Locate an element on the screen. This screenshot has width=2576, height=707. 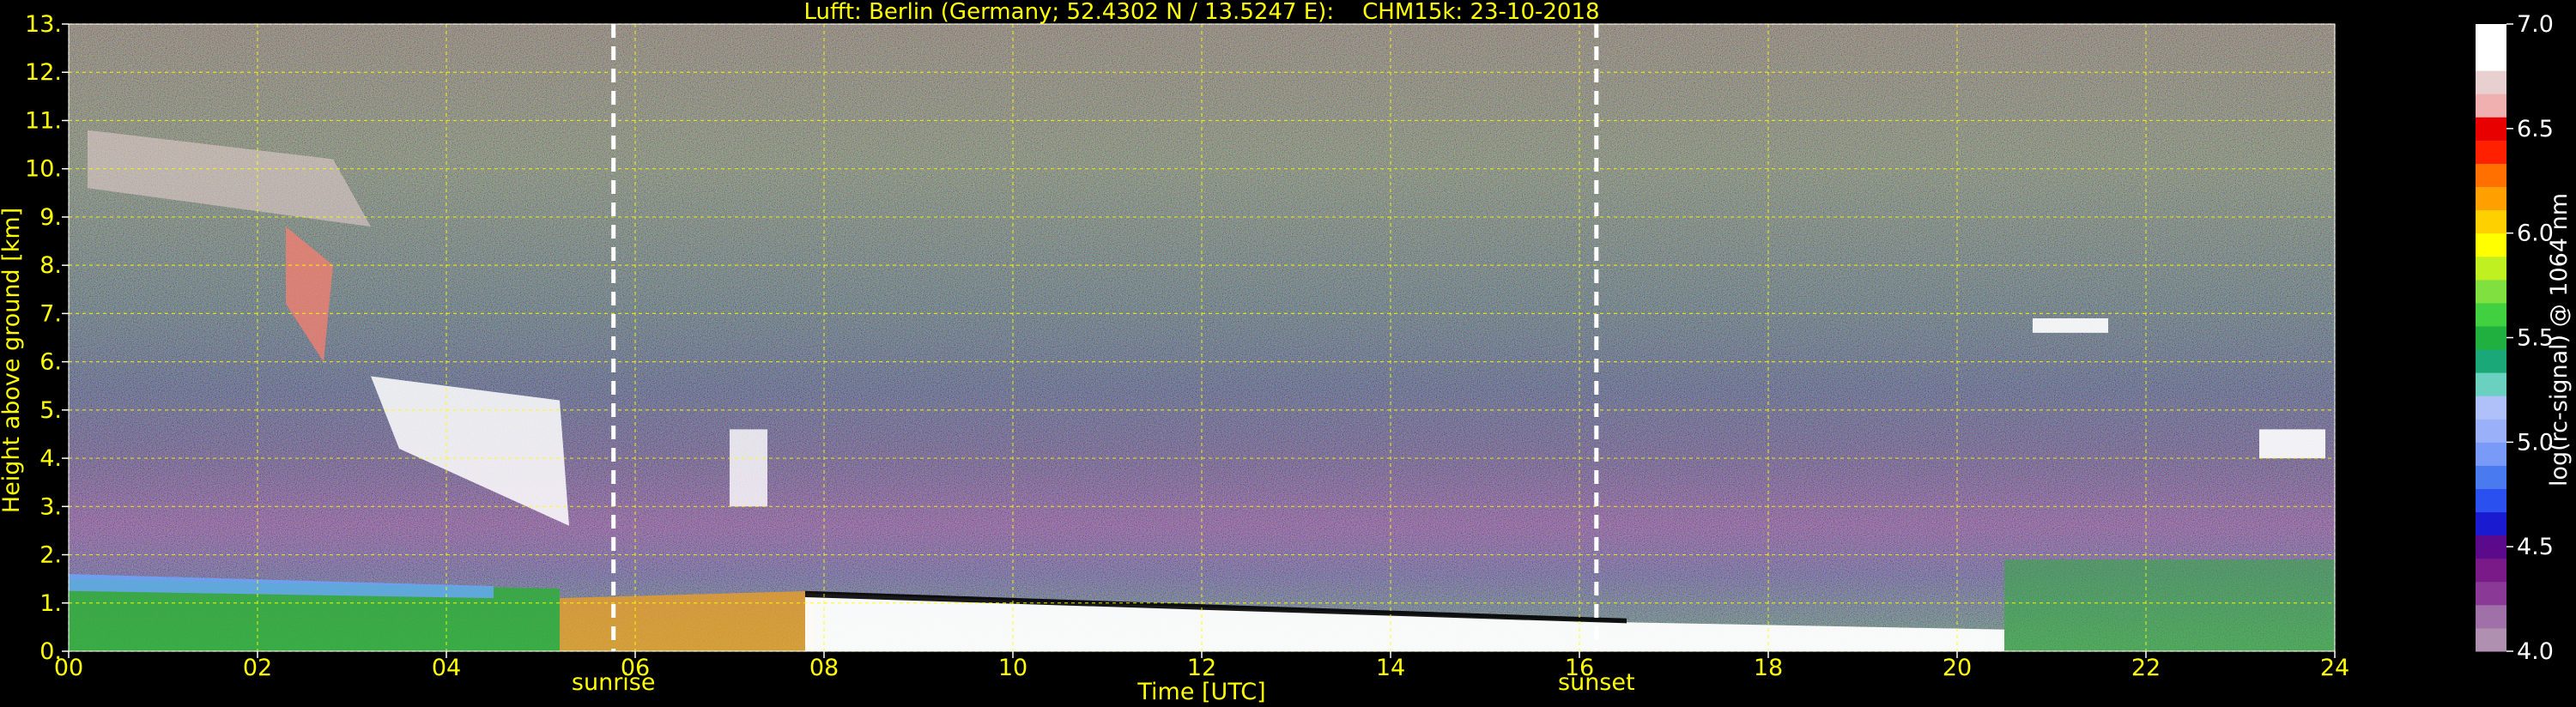
x-tick-label: 20 is located at coordinates (1957, 668).